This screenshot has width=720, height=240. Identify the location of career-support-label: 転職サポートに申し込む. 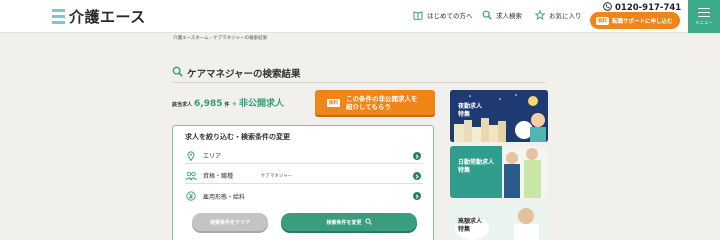
(642, 21).